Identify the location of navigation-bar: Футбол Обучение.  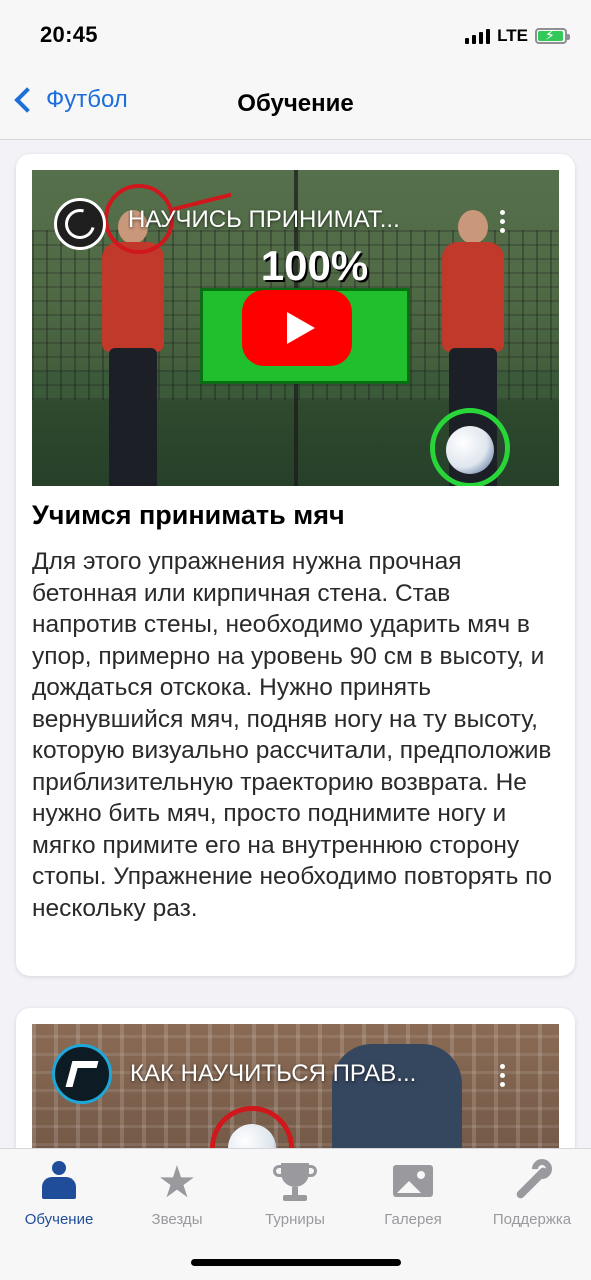
(295, 106).